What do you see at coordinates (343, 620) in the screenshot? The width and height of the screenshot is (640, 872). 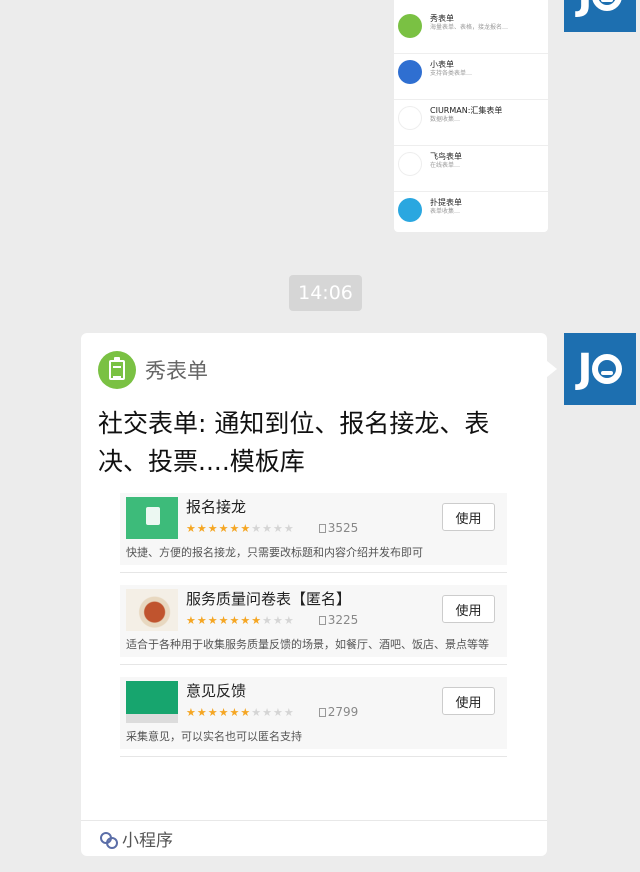 I see `usage-count-value: 3225` at bounding box center [343, 620].